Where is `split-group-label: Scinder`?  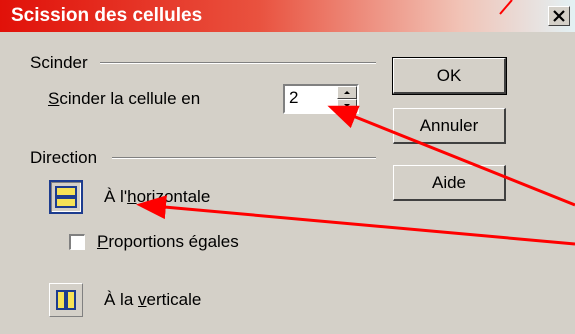
split-group-label: Scinder is located at coordinates (62, 63).